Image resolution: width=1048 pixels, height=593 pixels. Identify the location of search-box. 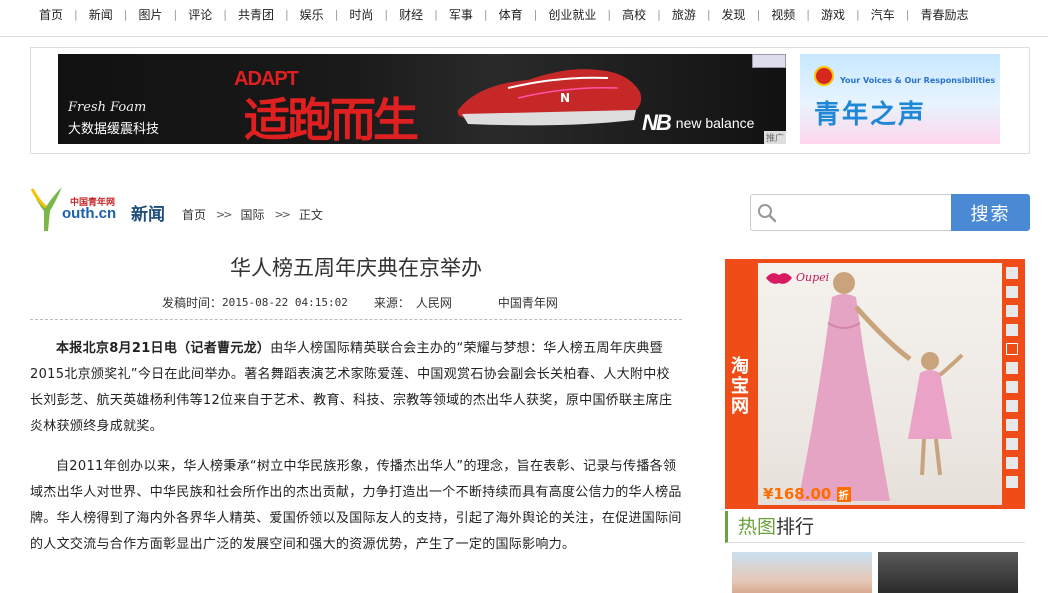
(851, 212).